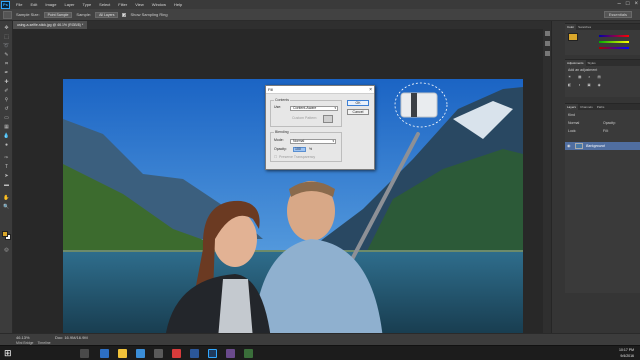  I want to click on gradient-tool-icon: ▦, so click(6, 127).